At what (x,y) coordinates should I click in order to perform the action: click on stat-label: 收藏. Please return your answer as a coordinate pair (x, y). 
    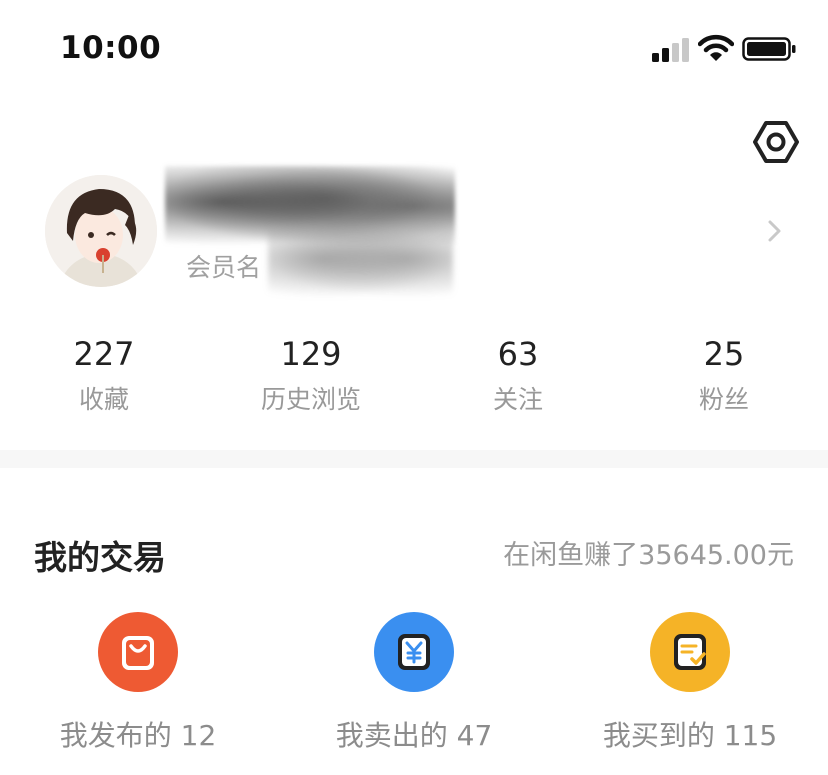
    Looking at the image, I should click on (103, 399).